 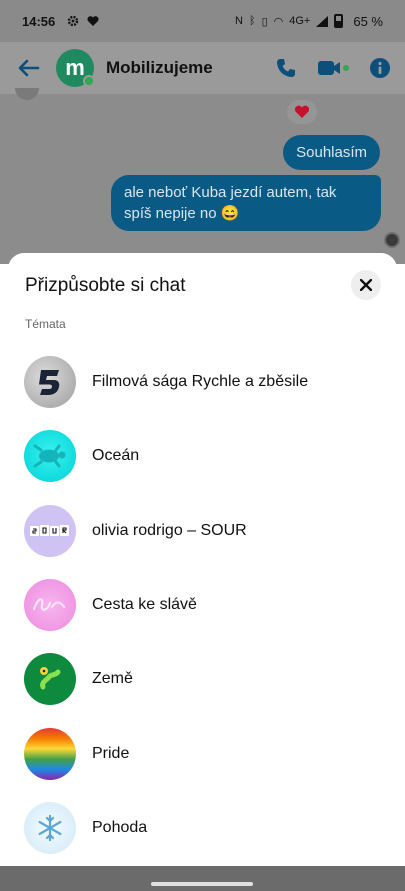 What do you see at coordinates (202, 878) in the screenshot?
I see `navigation-bar` at bounding box center [202, 878].